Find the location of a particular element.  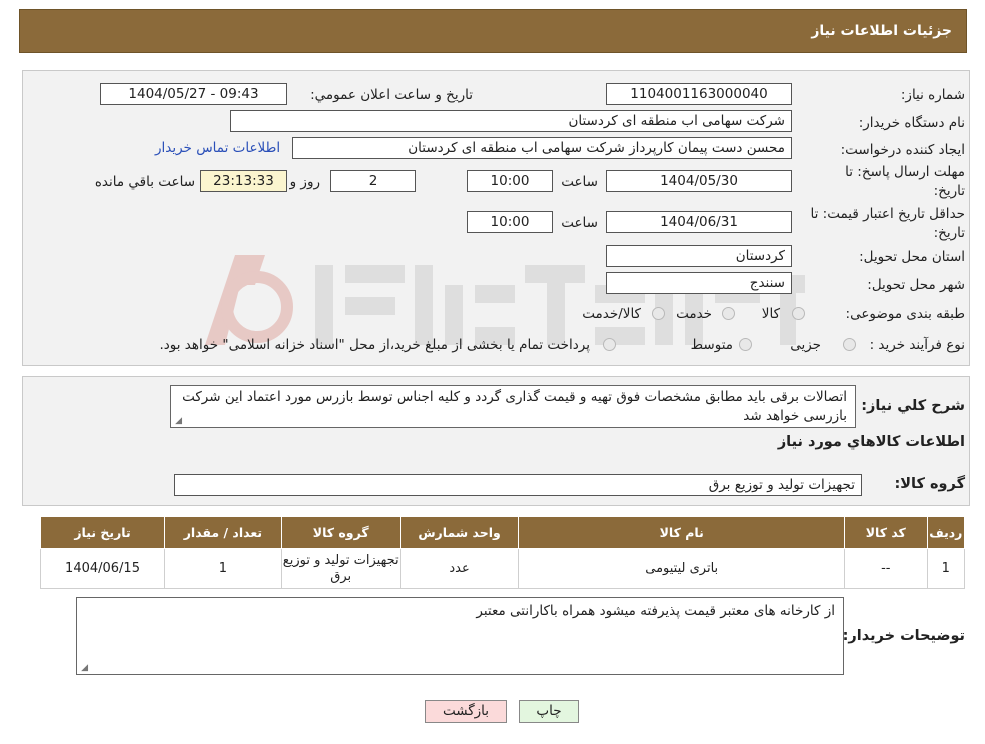

deadline-time-field: 10:00 is located at coordinates (510, 181).